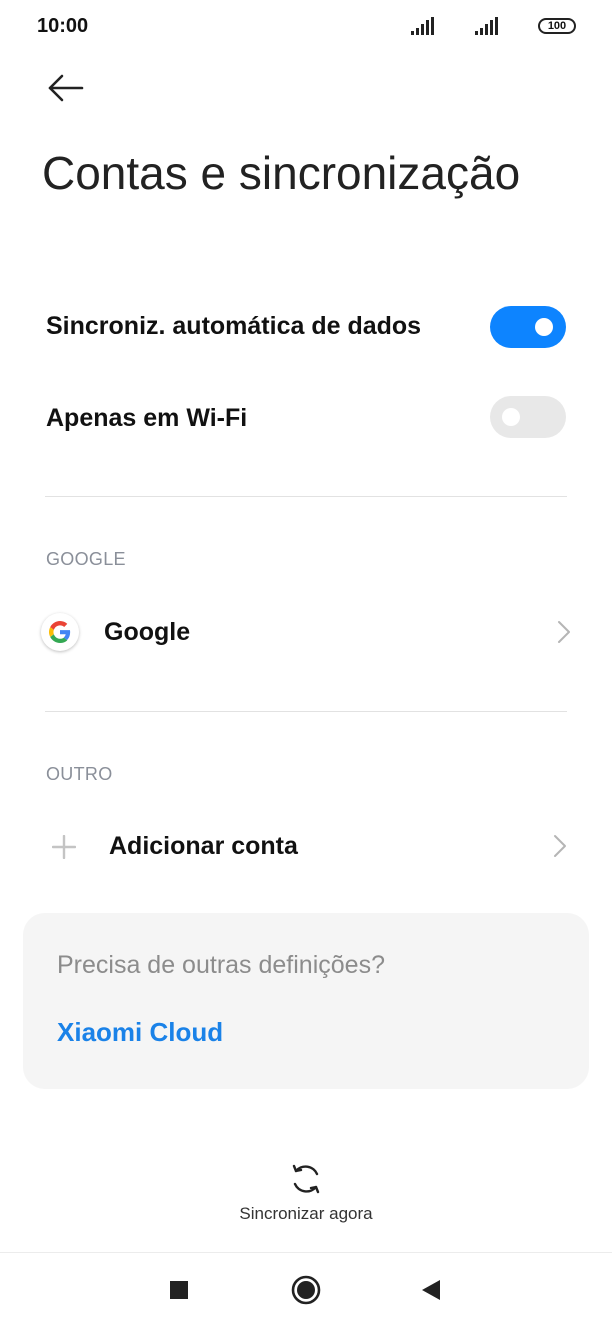 This screenshot has width=612, height=1326. I want to click on plus-icon, so click(64, 847).